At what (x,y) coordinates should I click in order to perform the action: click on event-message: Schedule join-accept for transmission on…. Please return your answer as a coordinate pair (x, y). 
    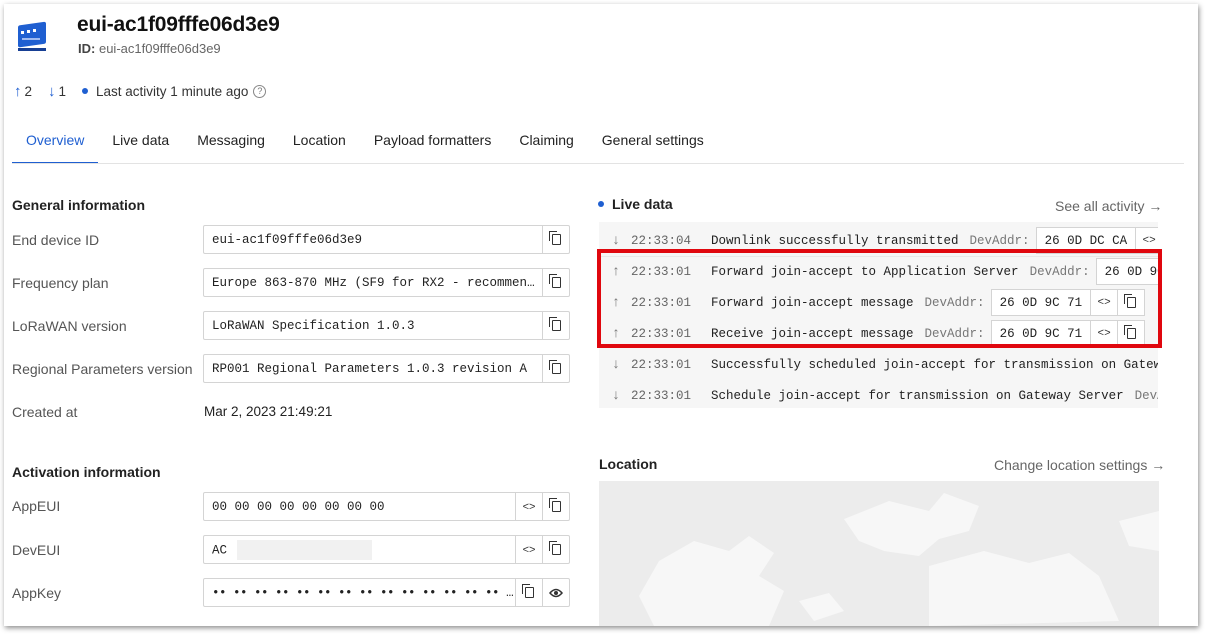
    Looking at the image, I should click on (917, 395).